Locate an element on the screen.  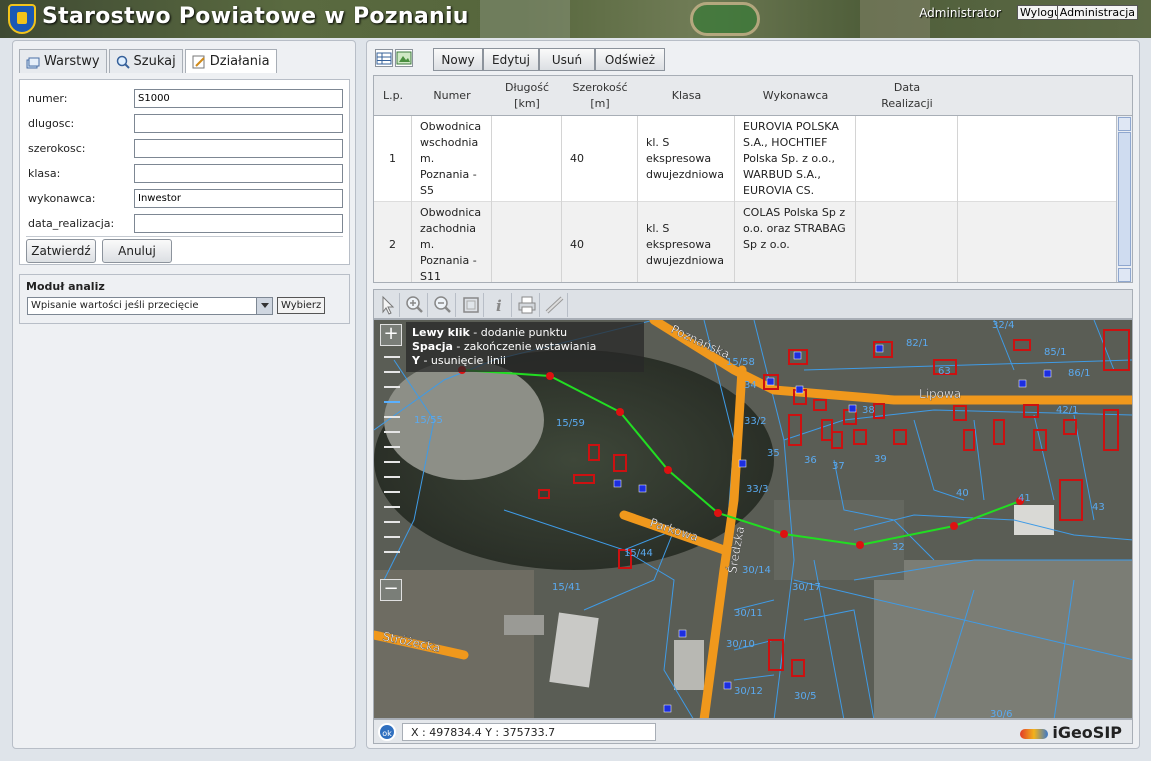
scroll-up-icon is located at coordinates (1124, 124).